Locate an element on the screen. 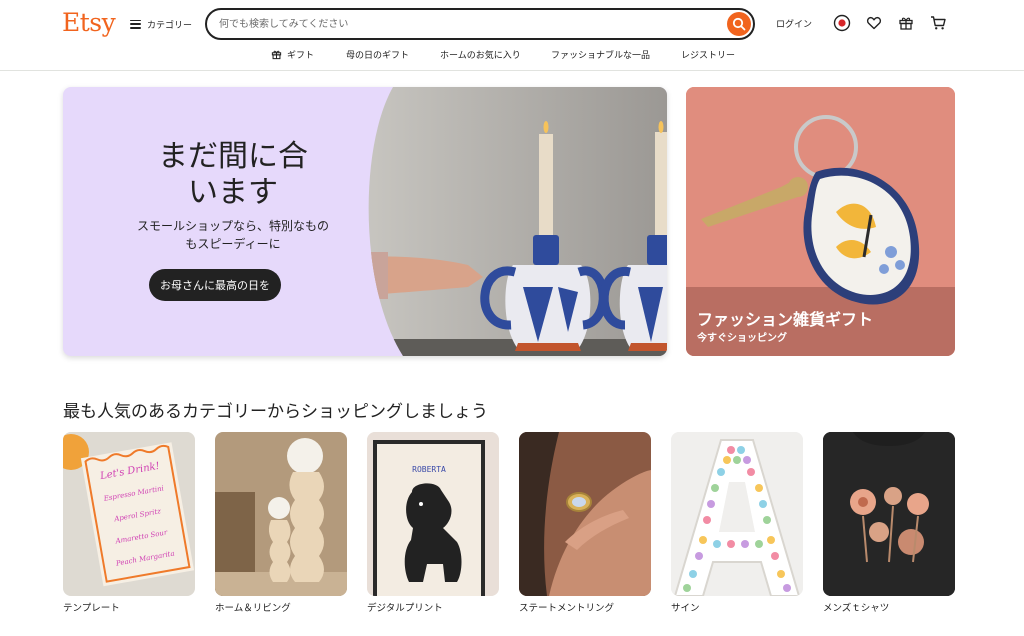 This screenshot has width=1024, height=636. subnav-label: ホームのお気に入り is located at coordinates (480, 56).